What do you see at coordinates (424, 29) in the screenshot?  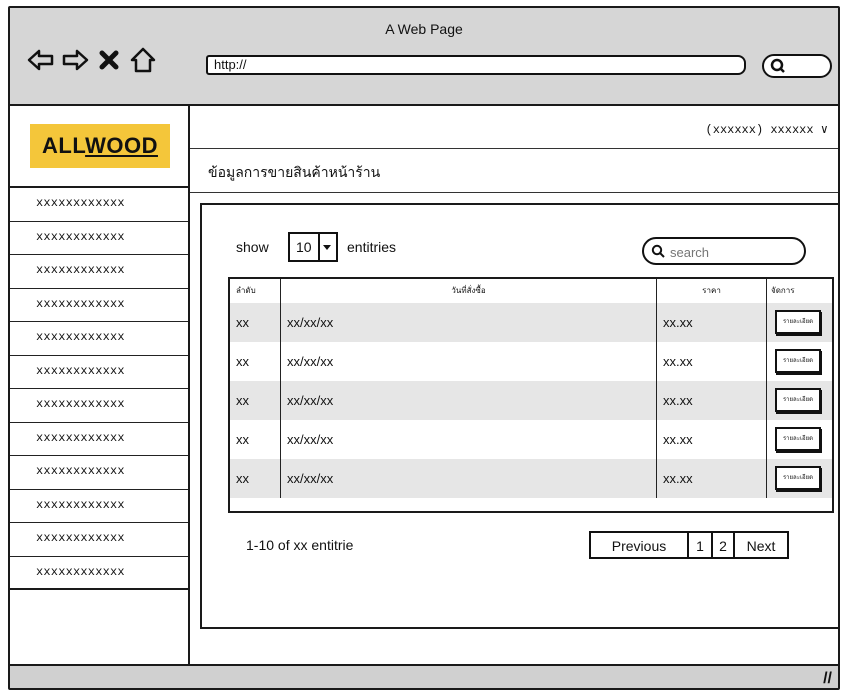 I see `window-title: A Web Page` at bounding box center [424, 29].